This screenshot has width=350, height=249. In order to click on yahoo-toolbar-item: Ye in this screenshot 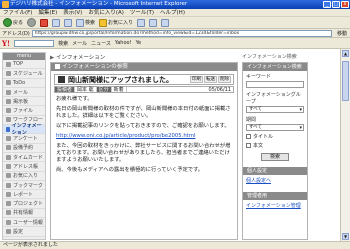, I will do `click(138, 43)`.